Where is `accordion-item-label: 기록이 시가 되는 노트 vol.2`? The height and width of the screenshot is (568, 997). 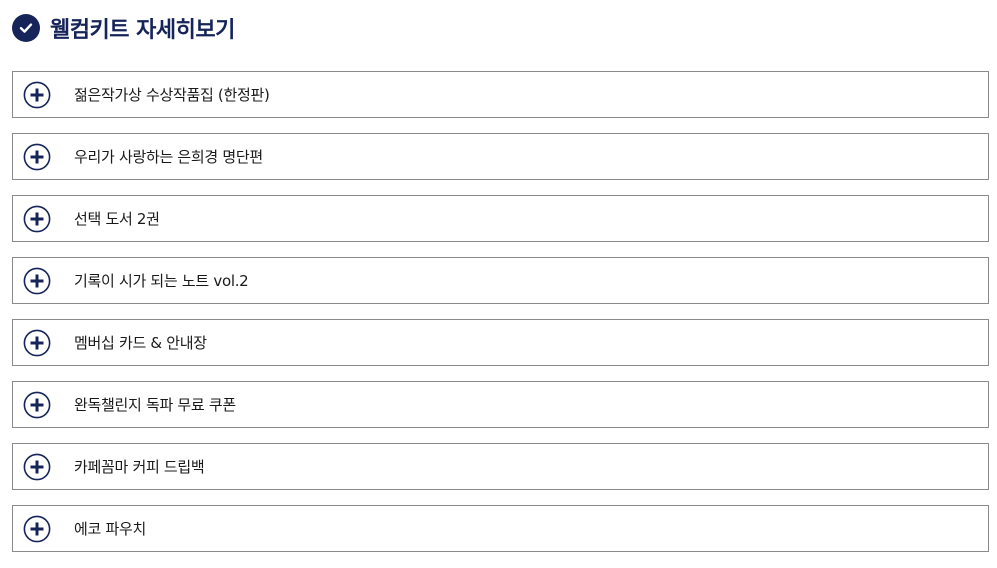 accordion-item-label: 기록이 시가 되는 노트 vol.2 is located at coordinates (161, 281).